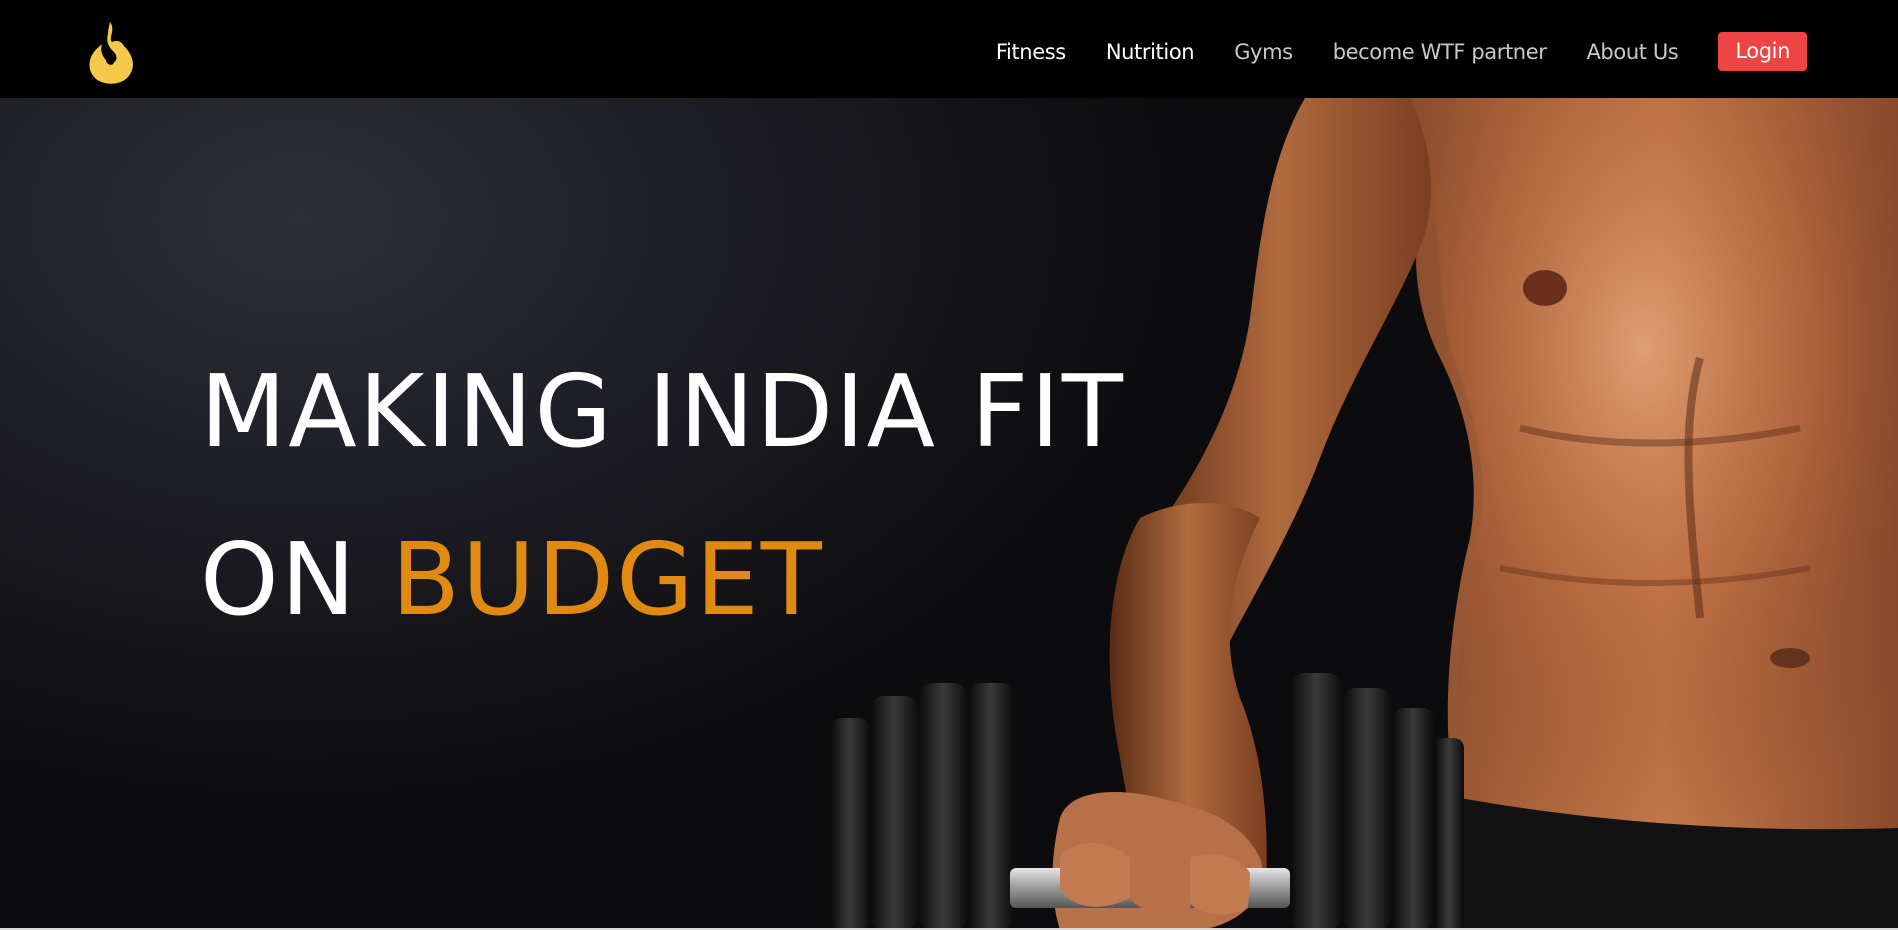 This screenshot has width=1898, height=930. Describe the element at coordinates (1632, 52) in the screenshot. I see `nav-about-us: About Us` at that location.